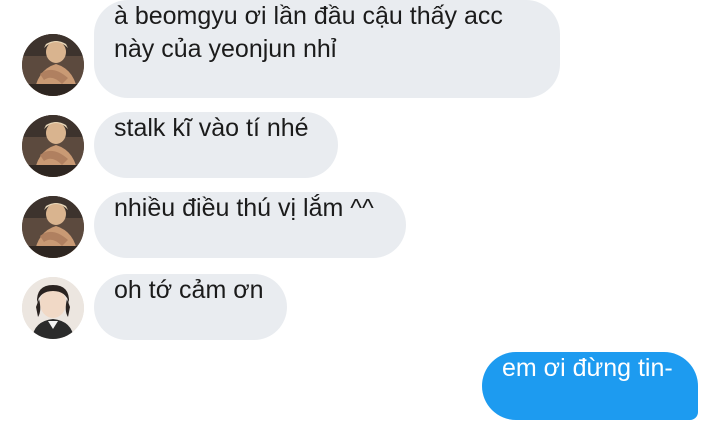 This screenshot has height=434, width=720. Describe the element at coordinates (244, 208) in the screenshot. I see `message-text: nhiều điều thú vị lắm ^^` at that location.